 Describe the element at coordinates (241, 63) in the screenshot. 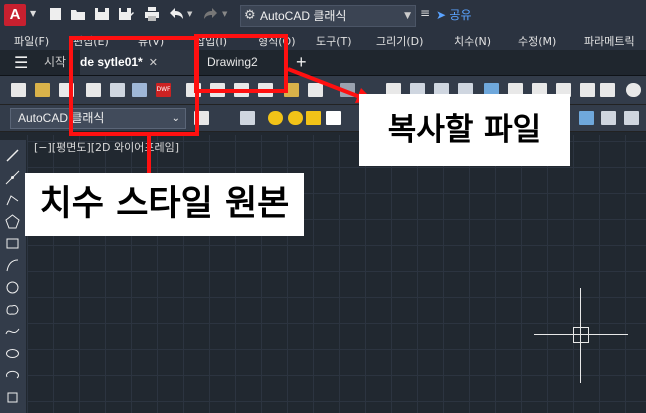

I see `annotation-box-copy-target` at that location.